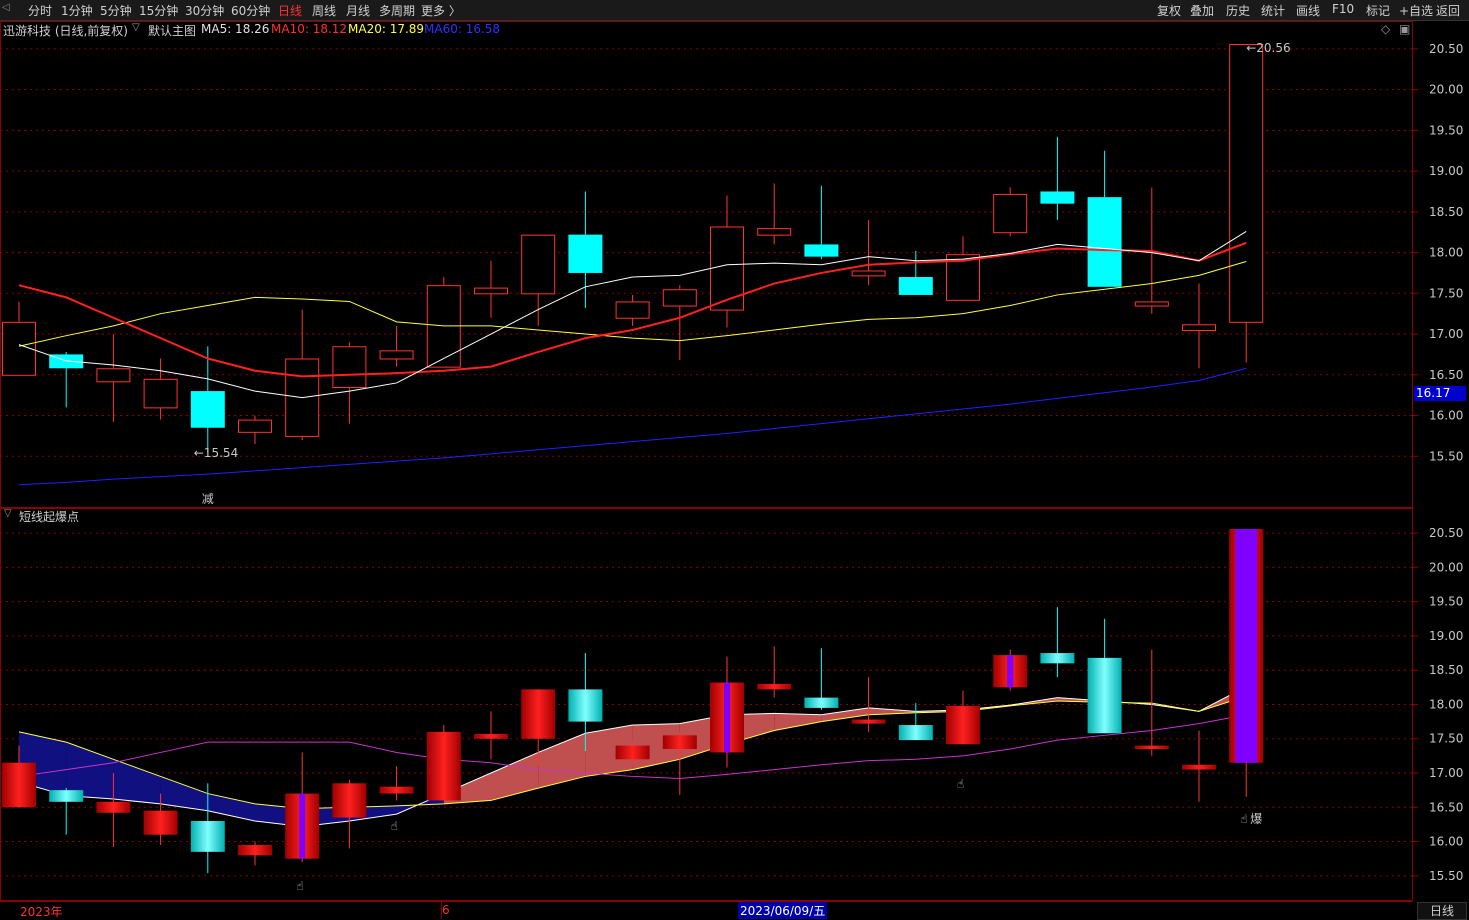  I want to click on sub-y-tick-label: 18.50, so click(1446, 670).